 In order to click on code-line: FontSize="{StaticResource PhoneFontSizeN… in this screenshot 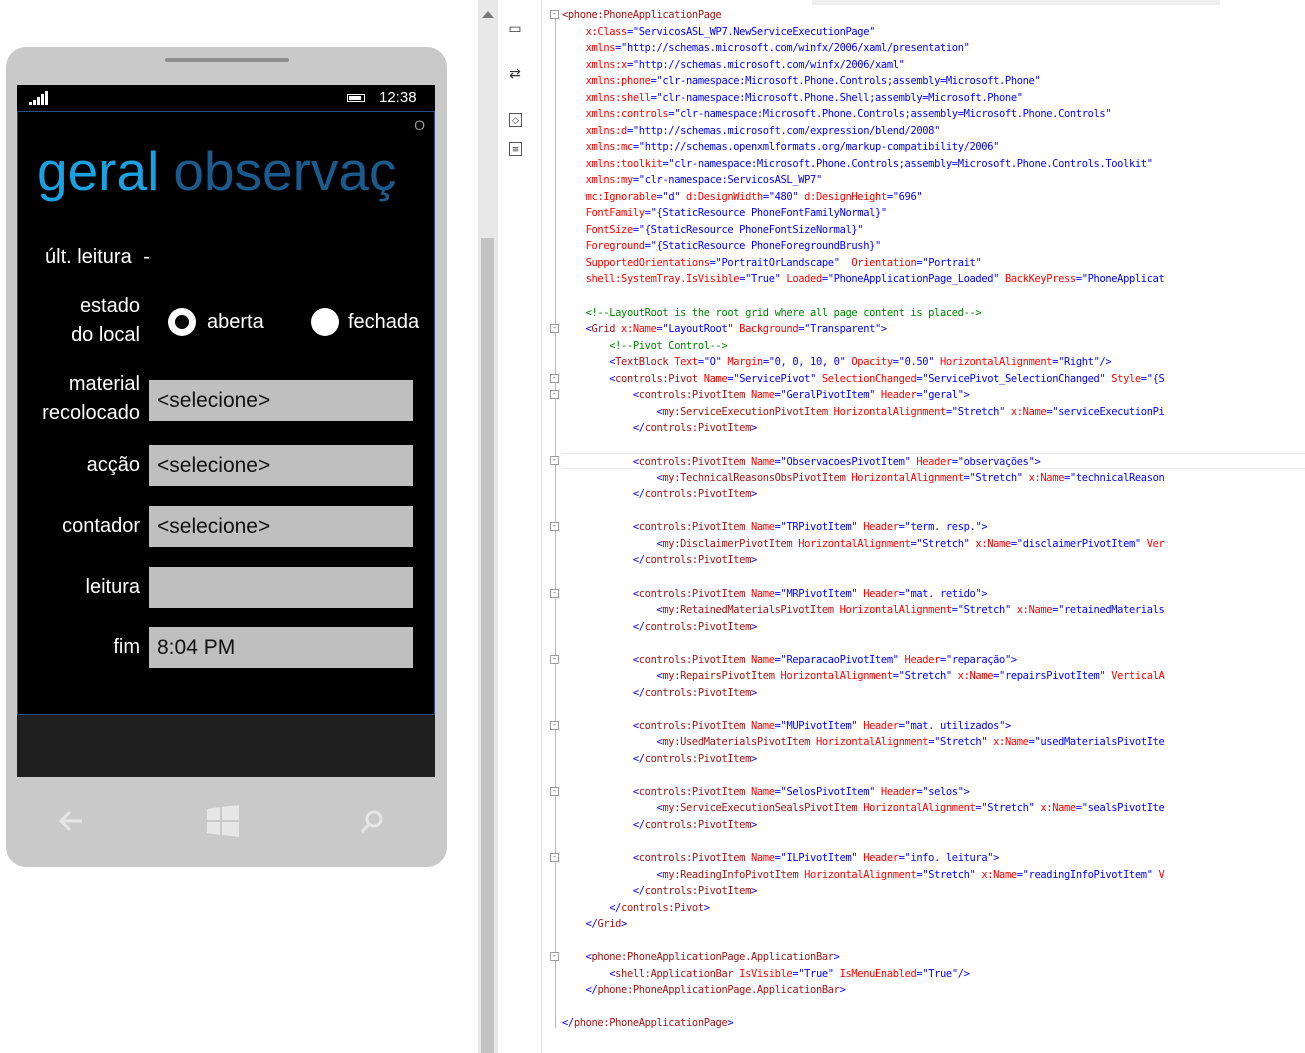, I will do `click(713, 230)`.